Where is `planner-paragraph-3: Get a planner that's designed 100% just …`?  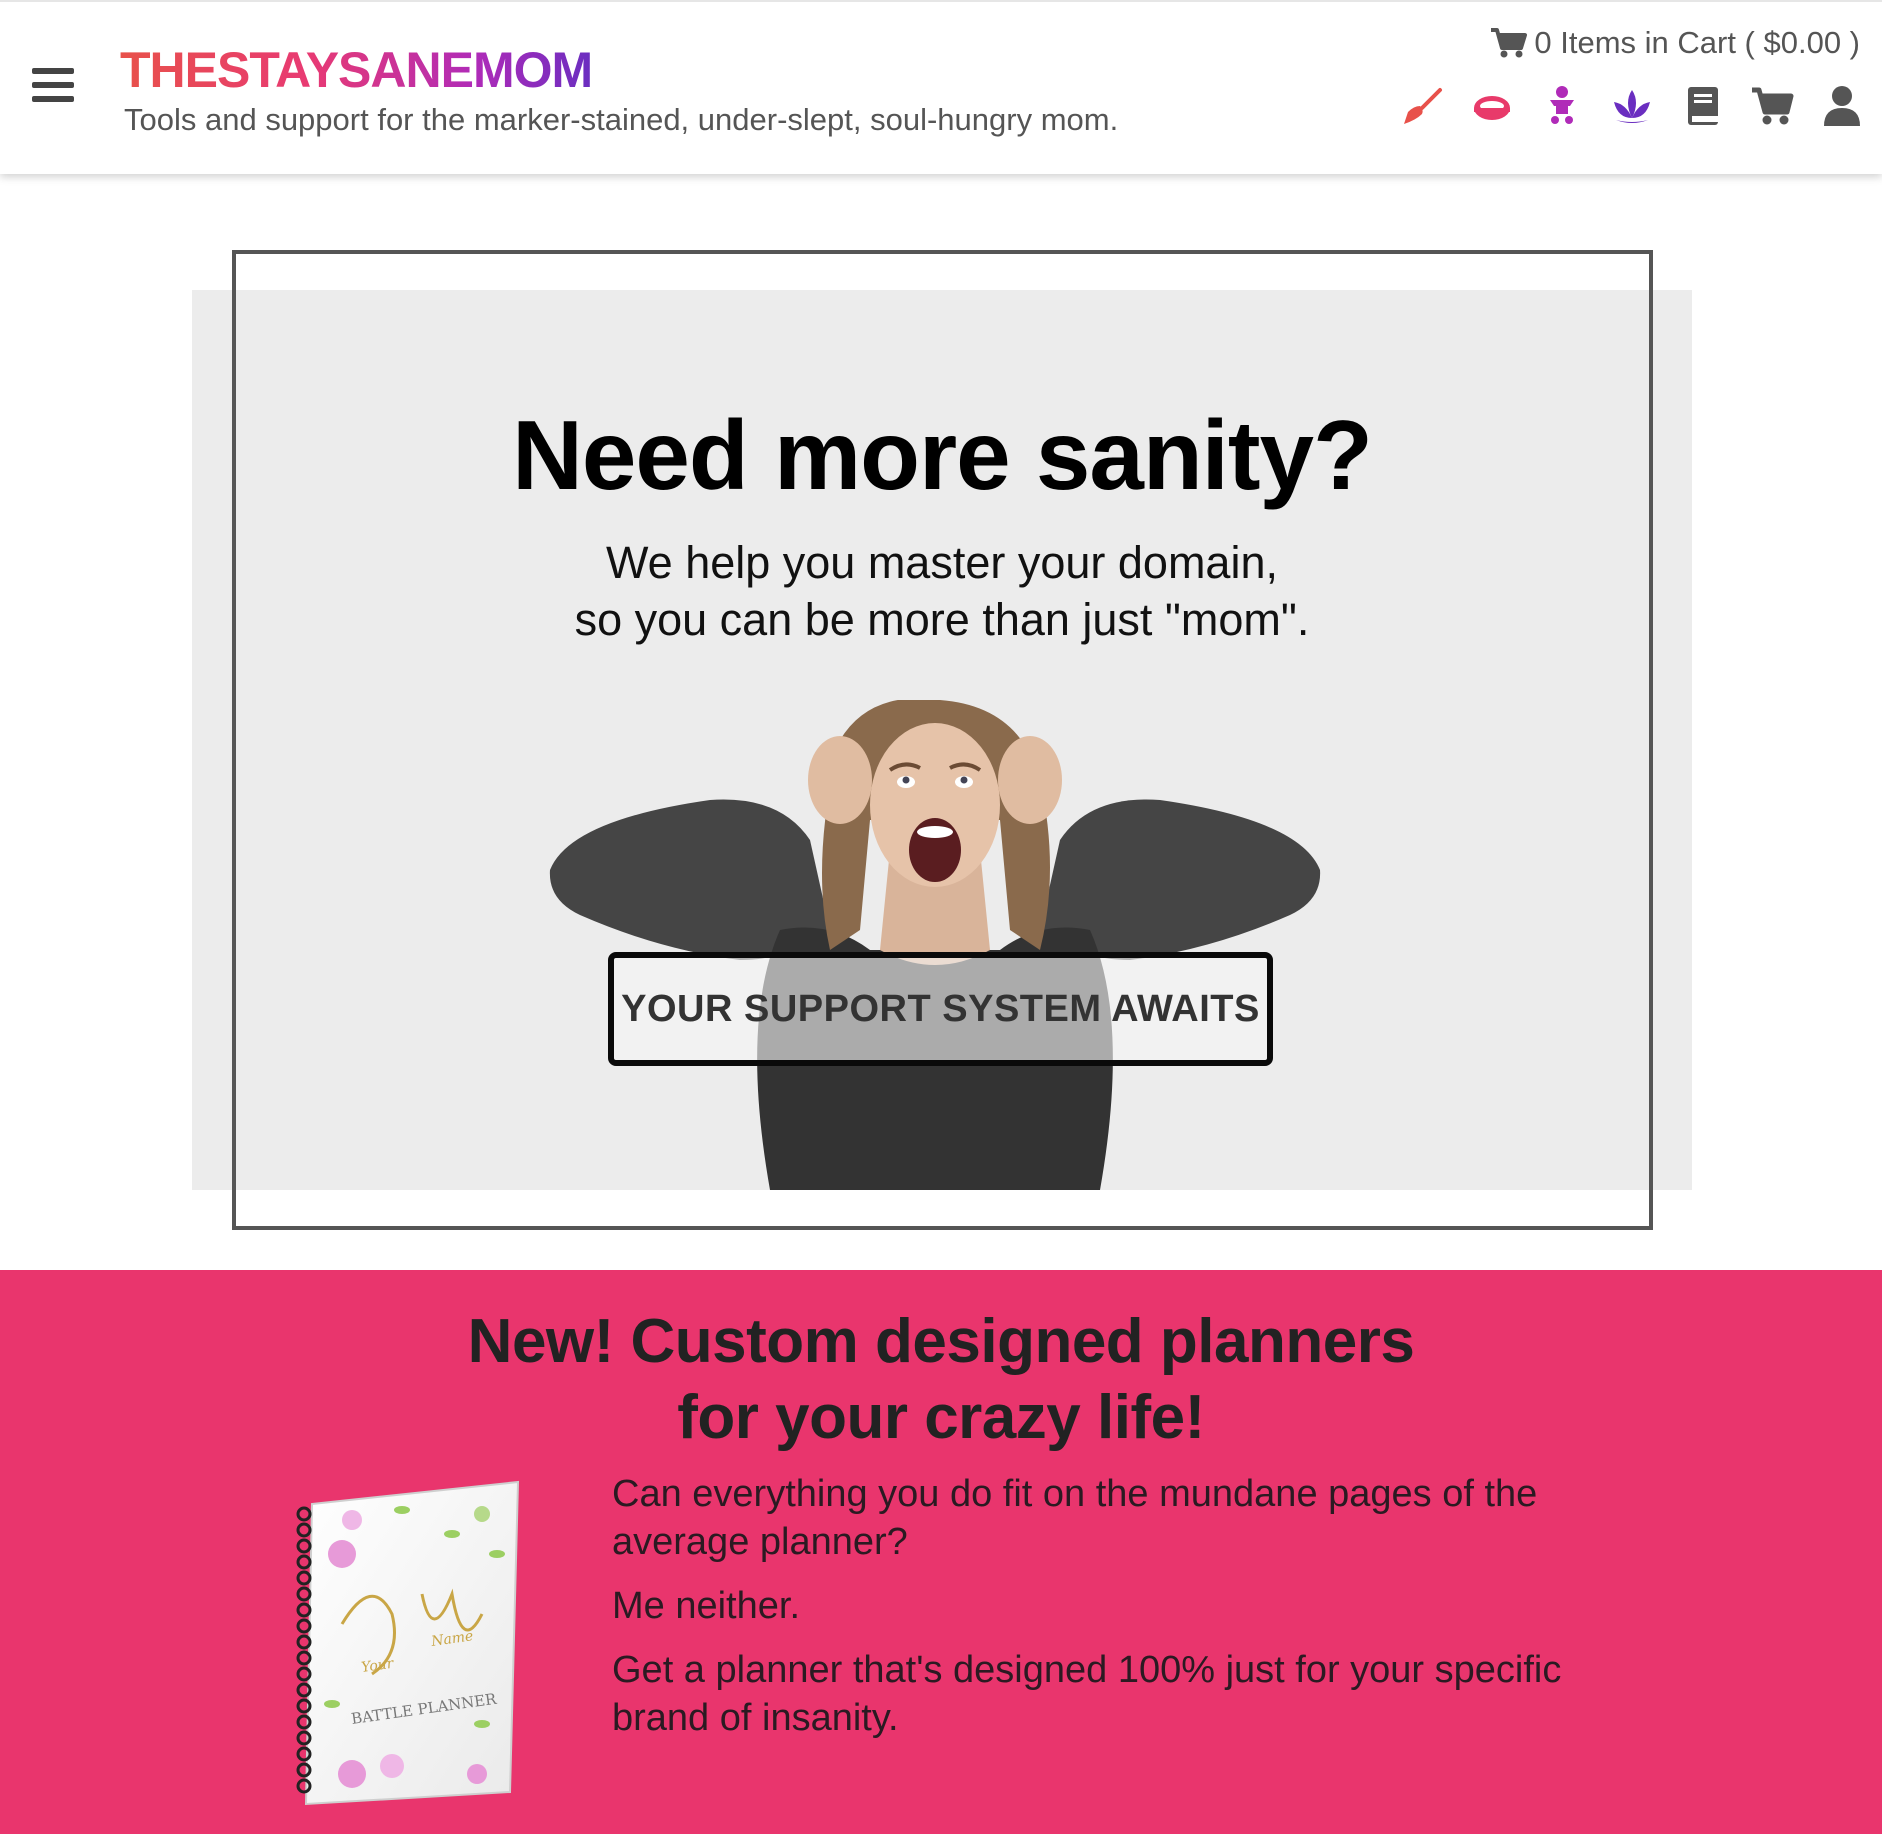
planner-paragraph-3: Get a planner that's designed 100% just … is located at coordinates (1087, 1694).